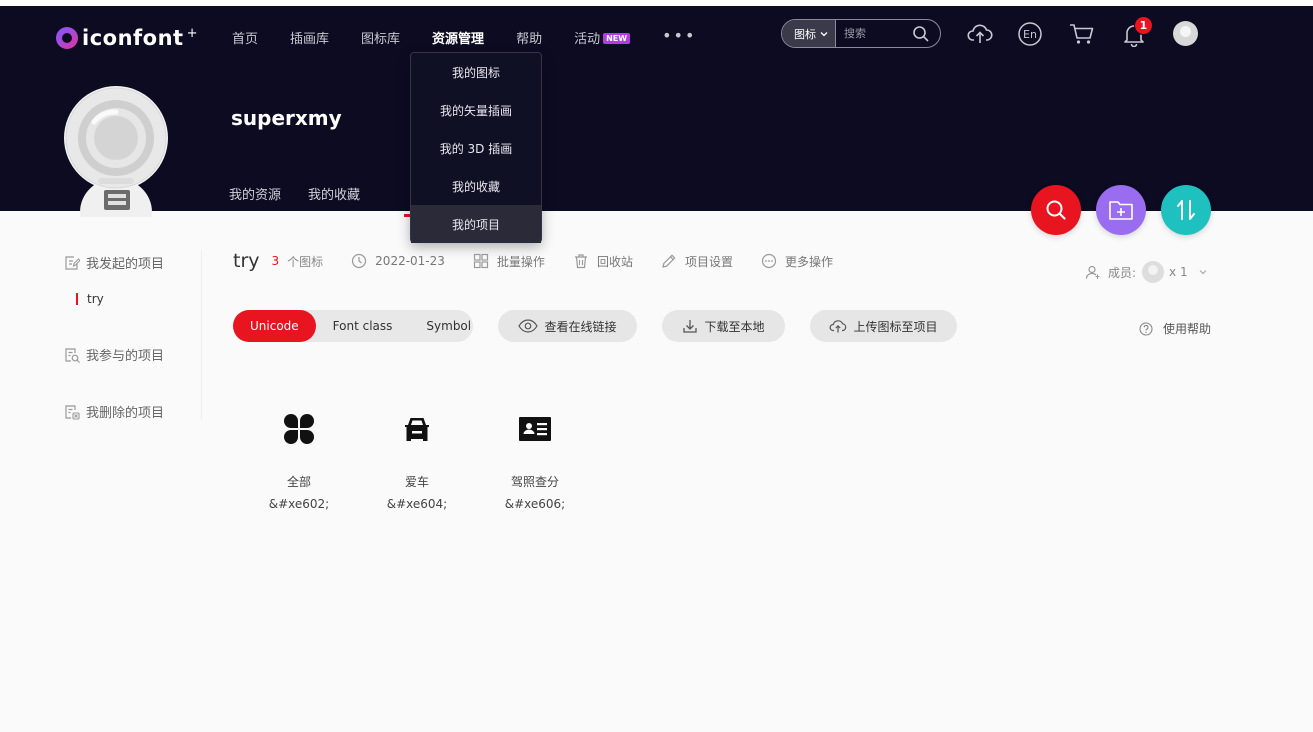 This screenshot has width=1313, height=732. I want to click on document-search-icon, so click(72, 355).